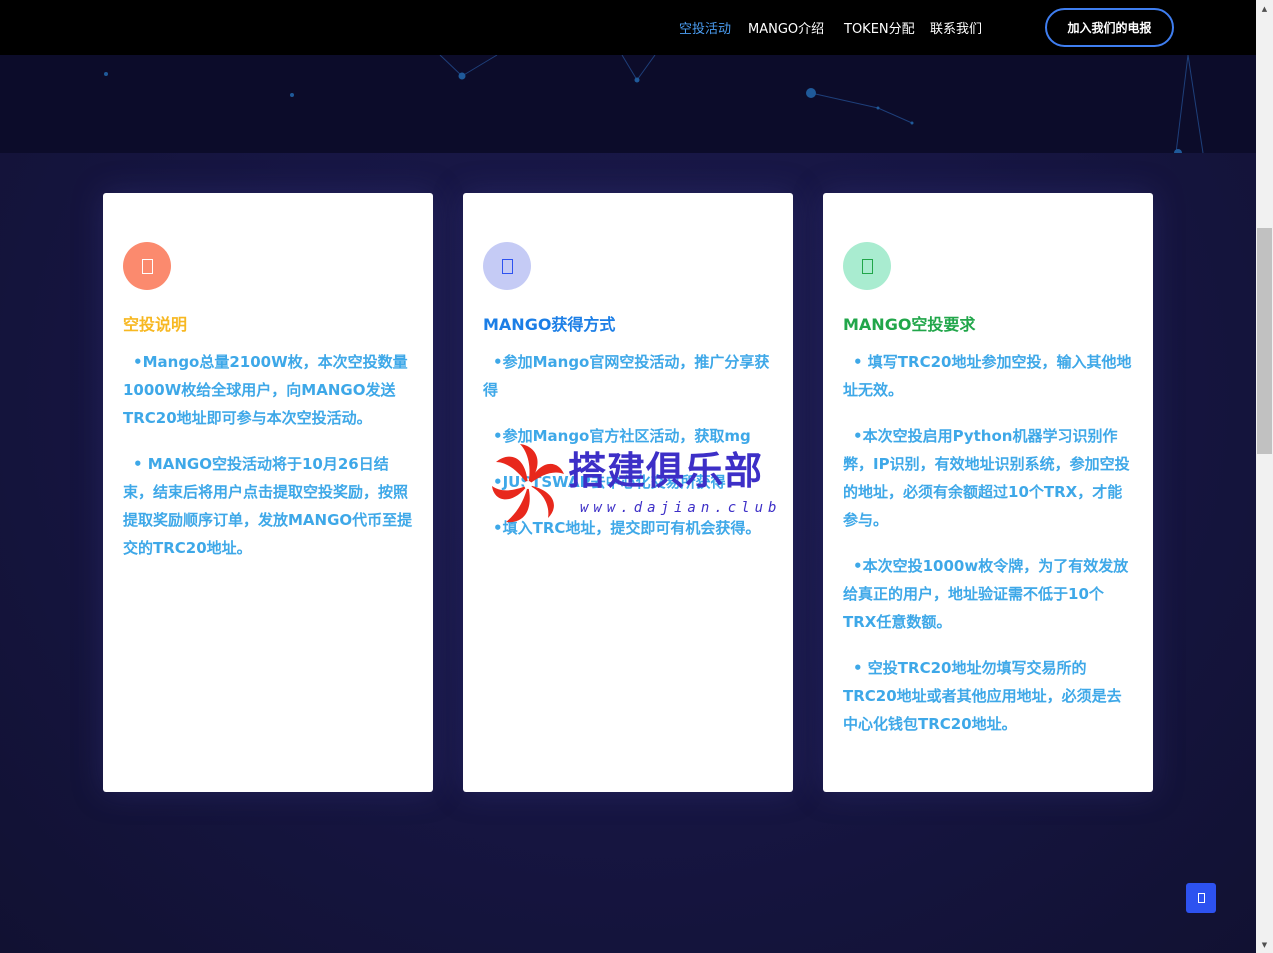  Describe the element at coordinates (705, 27) in the screenshot. I see `nav-airdrop: 空投活动` at that location.